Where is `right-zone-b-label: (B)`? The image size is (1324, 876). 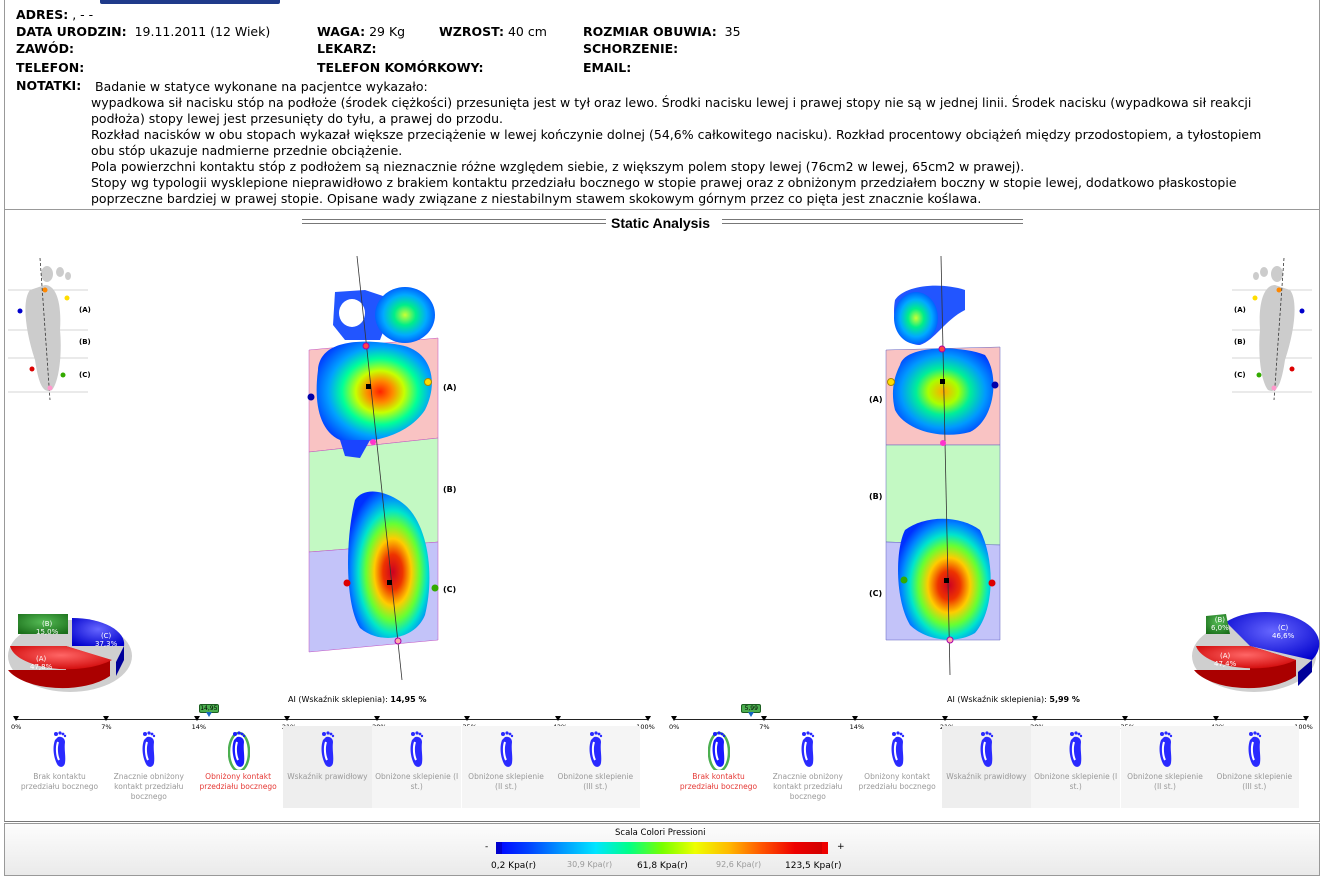 right-zone-b-label: (B) is located at coordinates (876, 496).